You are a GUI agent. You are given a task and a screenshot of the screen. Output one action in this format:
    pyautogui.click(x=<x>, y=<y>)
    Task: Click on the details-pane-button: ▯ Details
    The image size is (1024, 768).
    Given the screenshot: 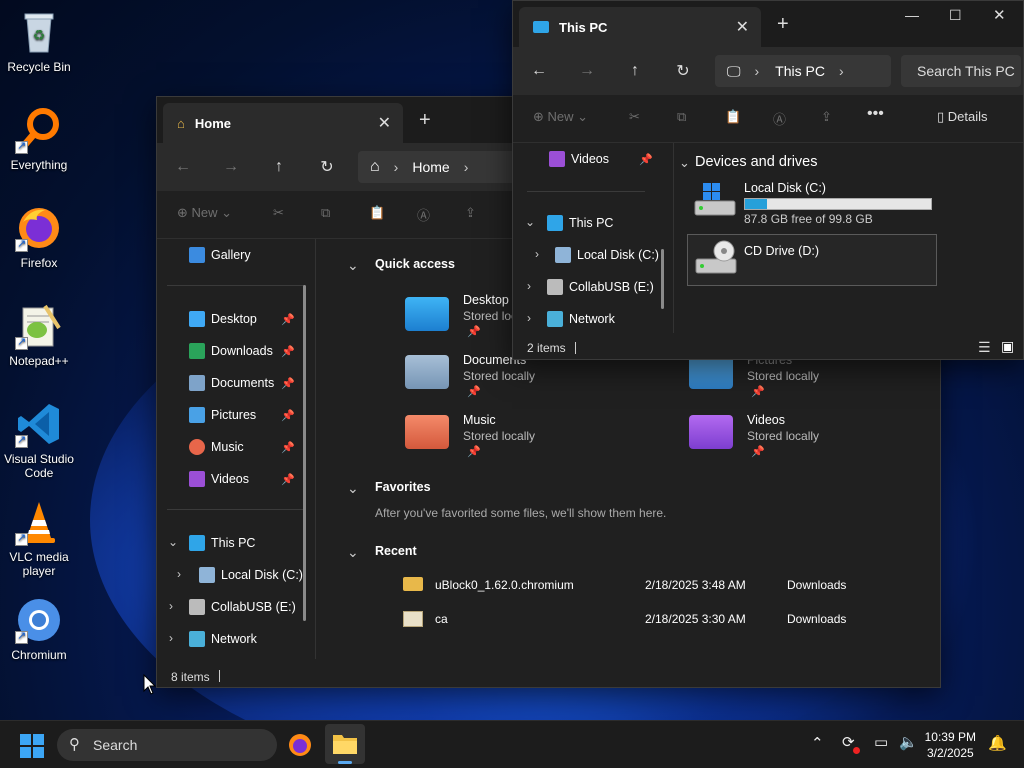 What is the action you would take?
    pyautogui.click(x=962, y=117)
    